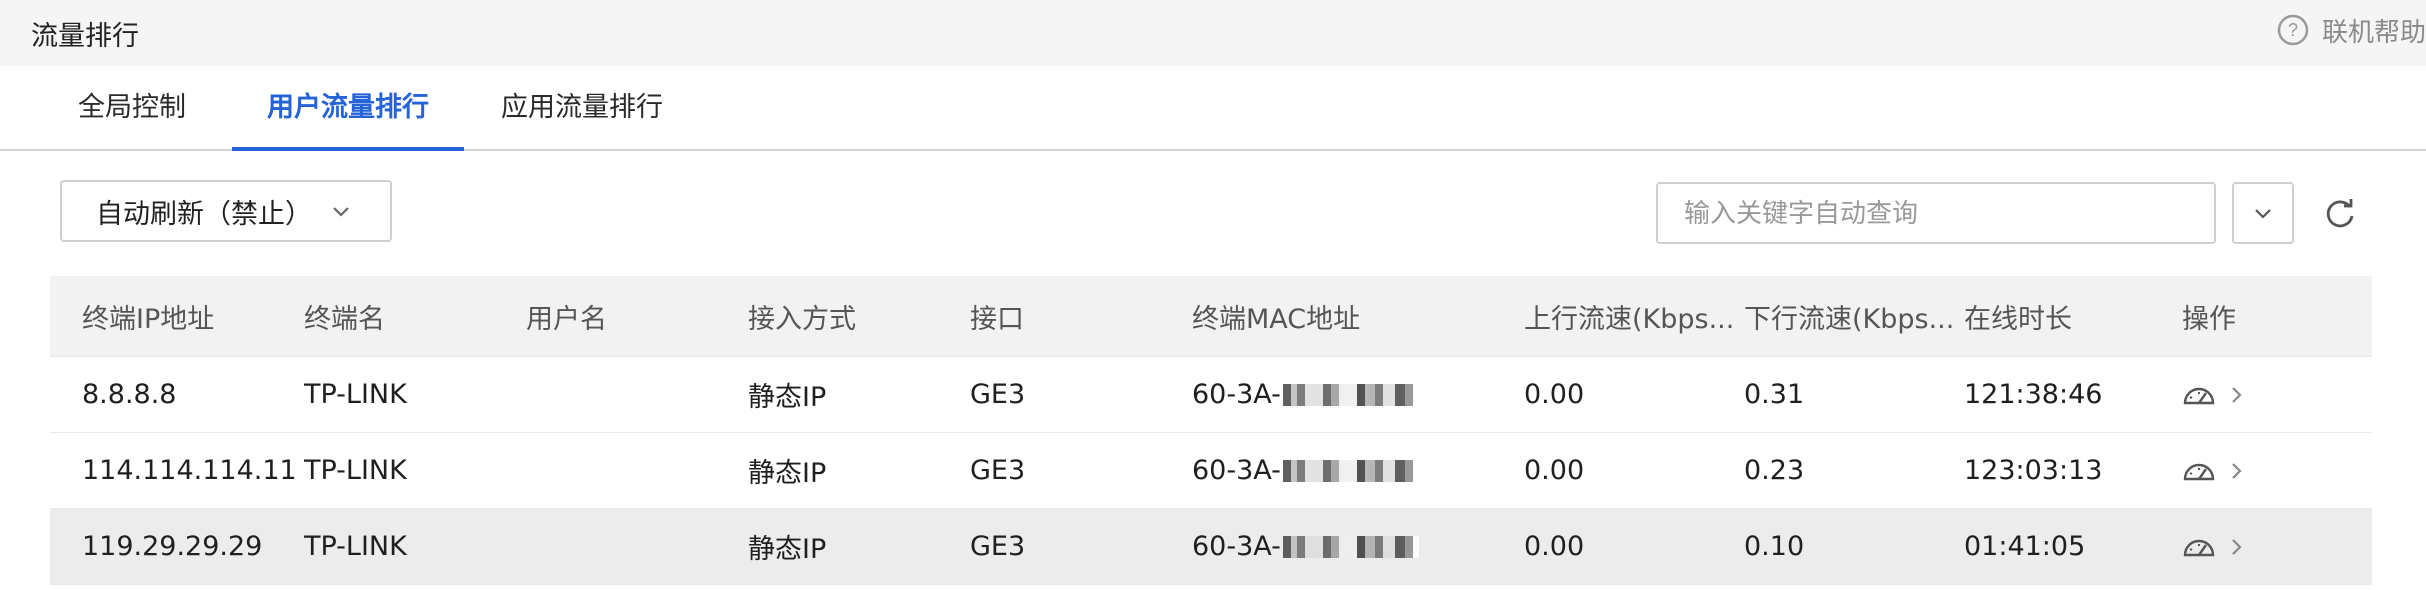 Image resolution: width=2426 pixels, height=590 pixels. What do you see at coordinates (411, 316) in the screenshot?
I see `col-terminal-name: 终端名` at bounding box center [411, 316].